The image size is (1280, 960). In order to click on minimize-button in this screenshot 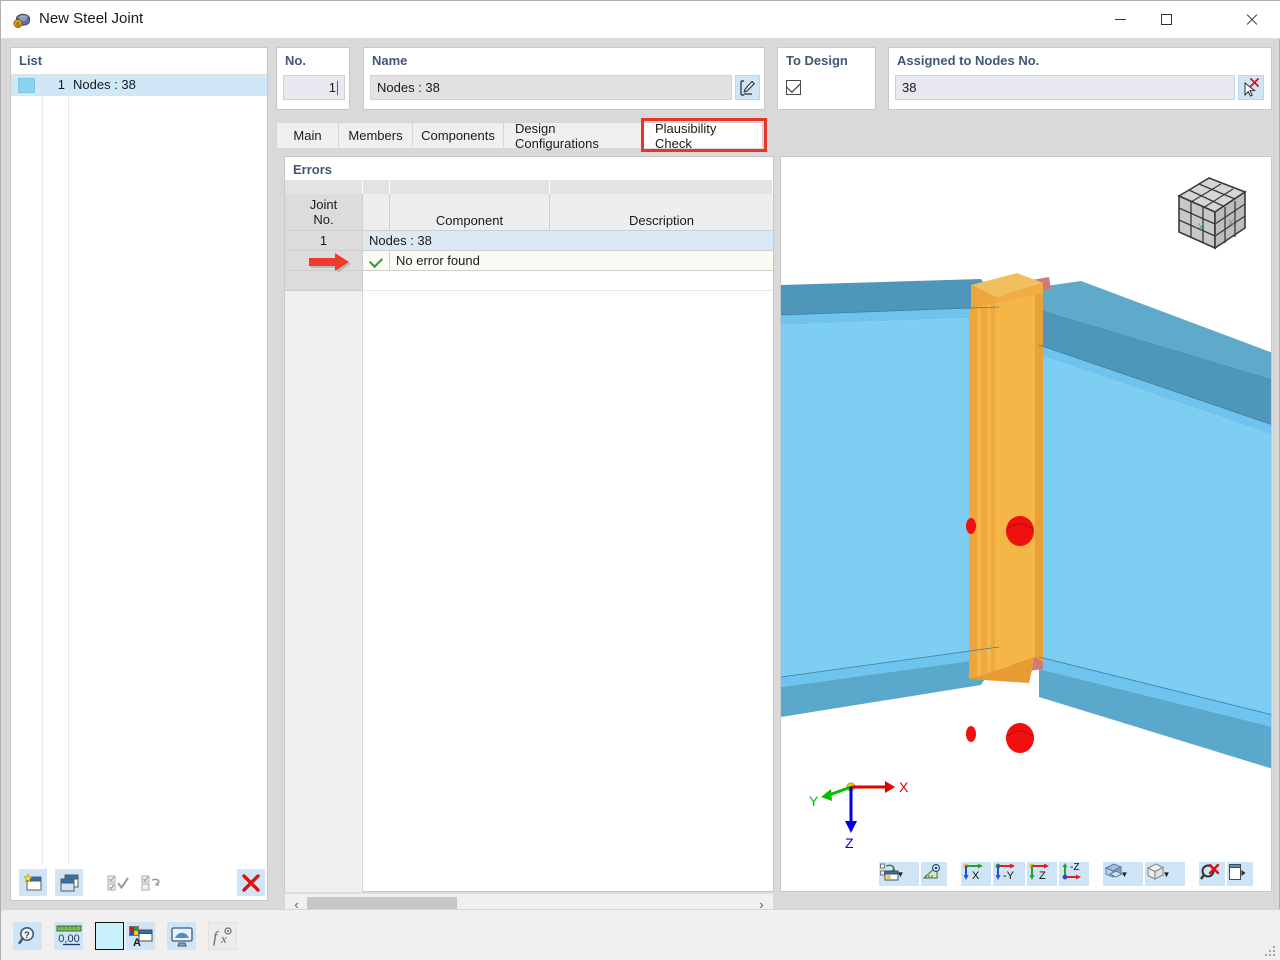, I will do `click(1120, 19)`.